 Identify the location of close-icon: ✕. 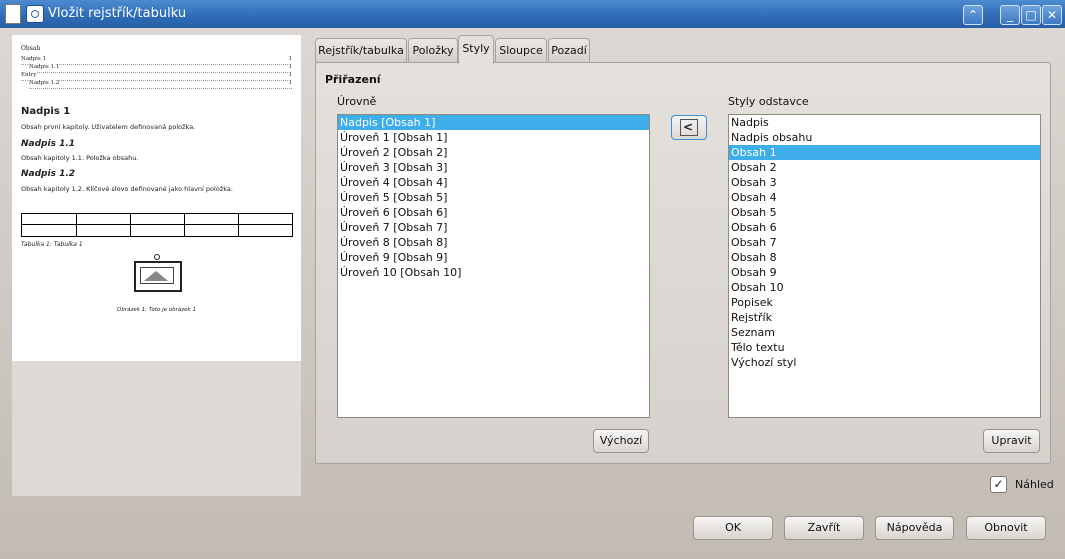
(1052, 15).